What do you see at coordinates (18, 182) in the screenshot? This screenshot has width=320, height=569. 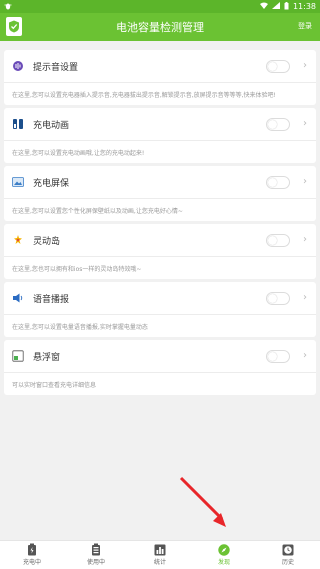 I see `screensaver-icon` at bounding box center [18, 182].